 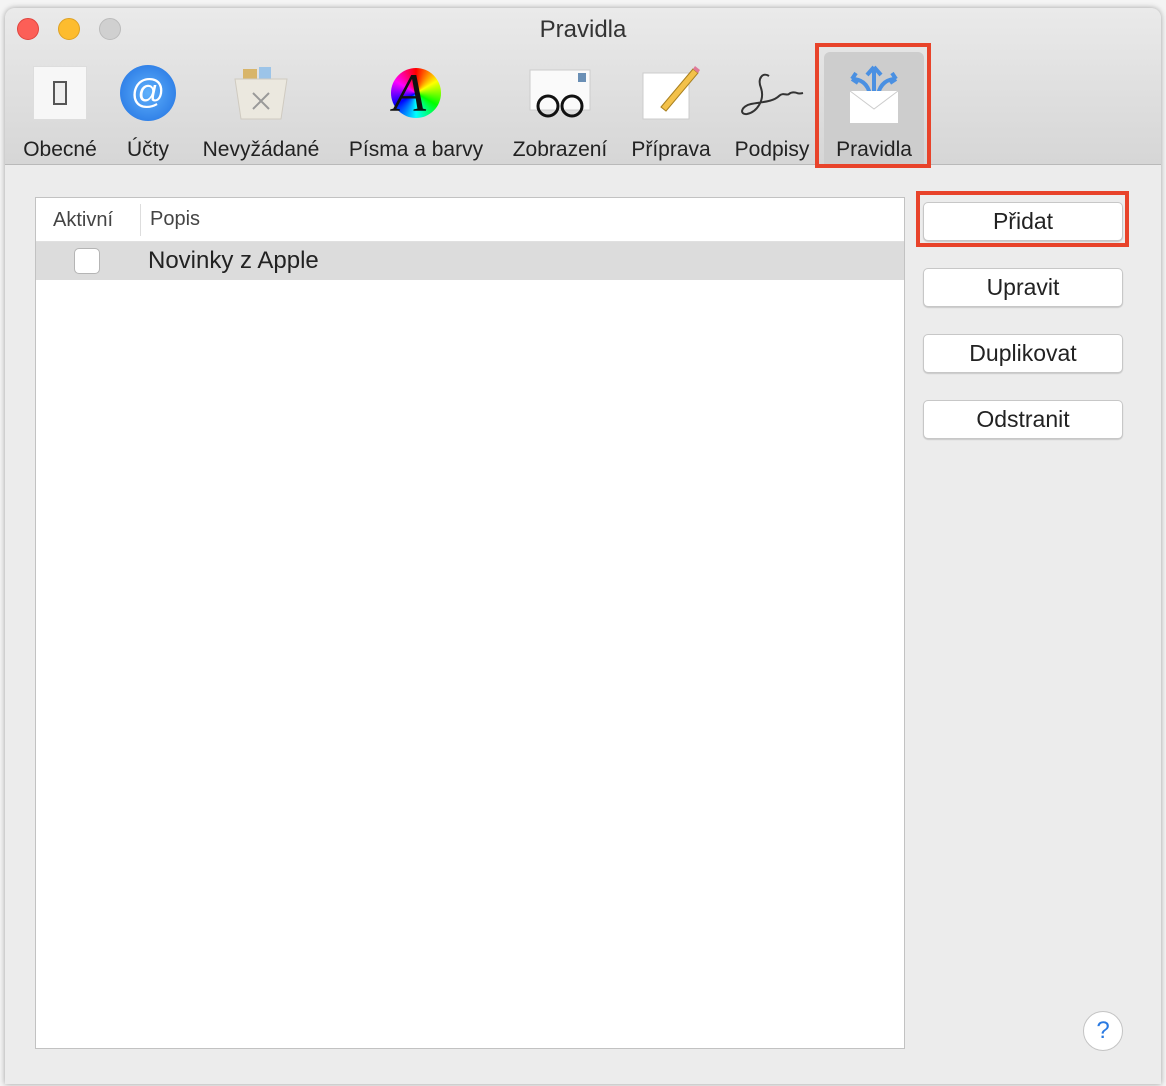 What do you see at coordinates (671, 93) in the screenshot?
I see `pencil-paper-icon` at bounding box center [671, 93].